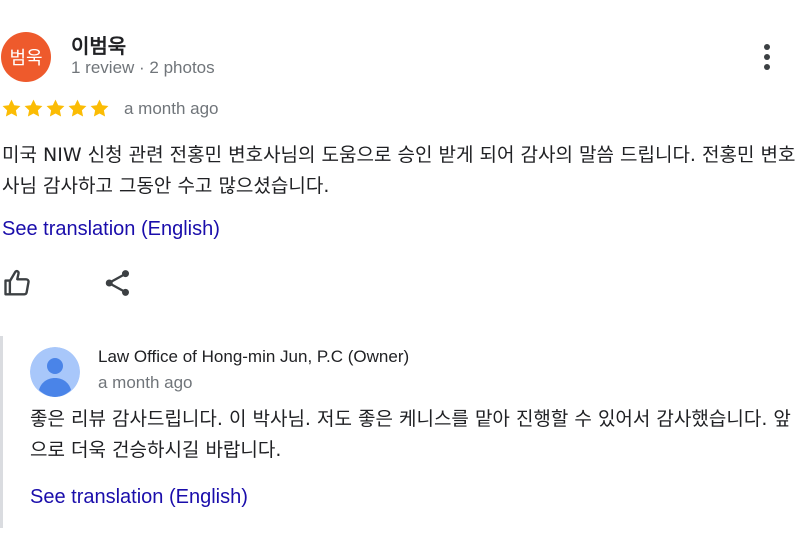 This screenshot has height=548, width=805. What do you see at coordinates (254, 356) in the screenshot?
I see `owner-name: Law Office of Hong-min Jun, P.C (Owner)` at bounding box center [254, 356].